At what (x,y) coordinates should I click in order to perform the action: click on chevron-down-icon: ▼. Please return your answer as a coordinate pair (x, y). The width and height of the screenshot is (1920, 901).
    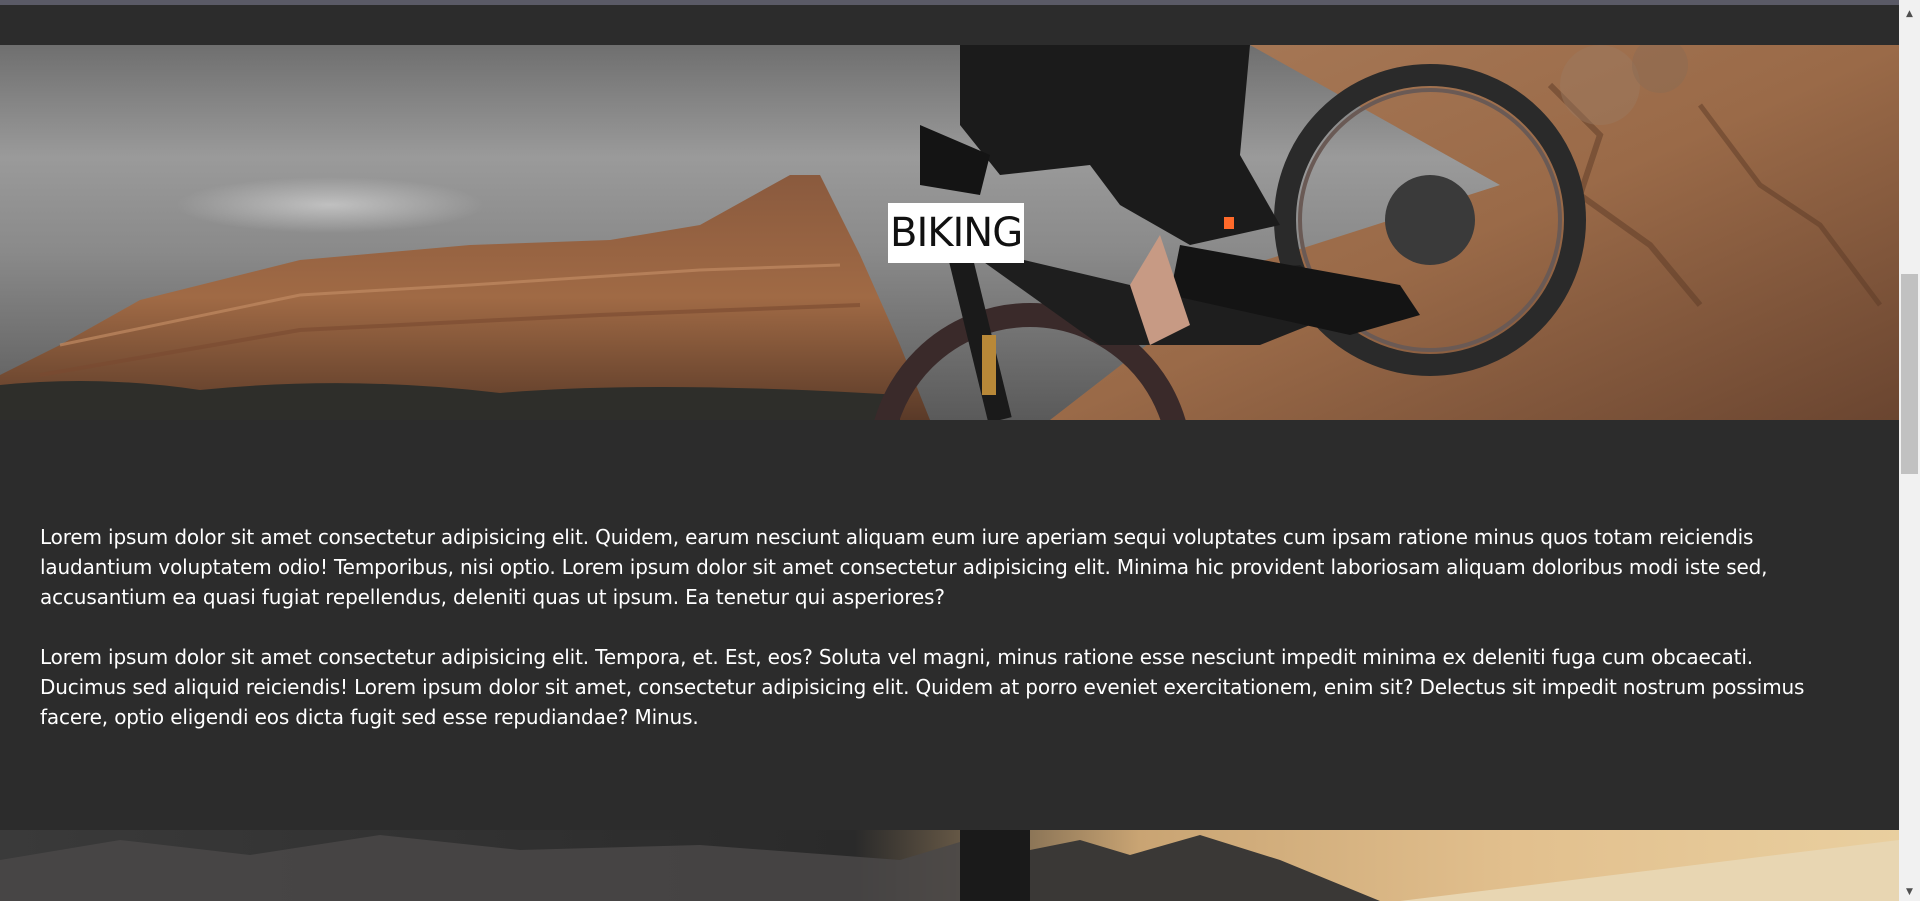
    Looking at the image, I should click on (1909, 892).